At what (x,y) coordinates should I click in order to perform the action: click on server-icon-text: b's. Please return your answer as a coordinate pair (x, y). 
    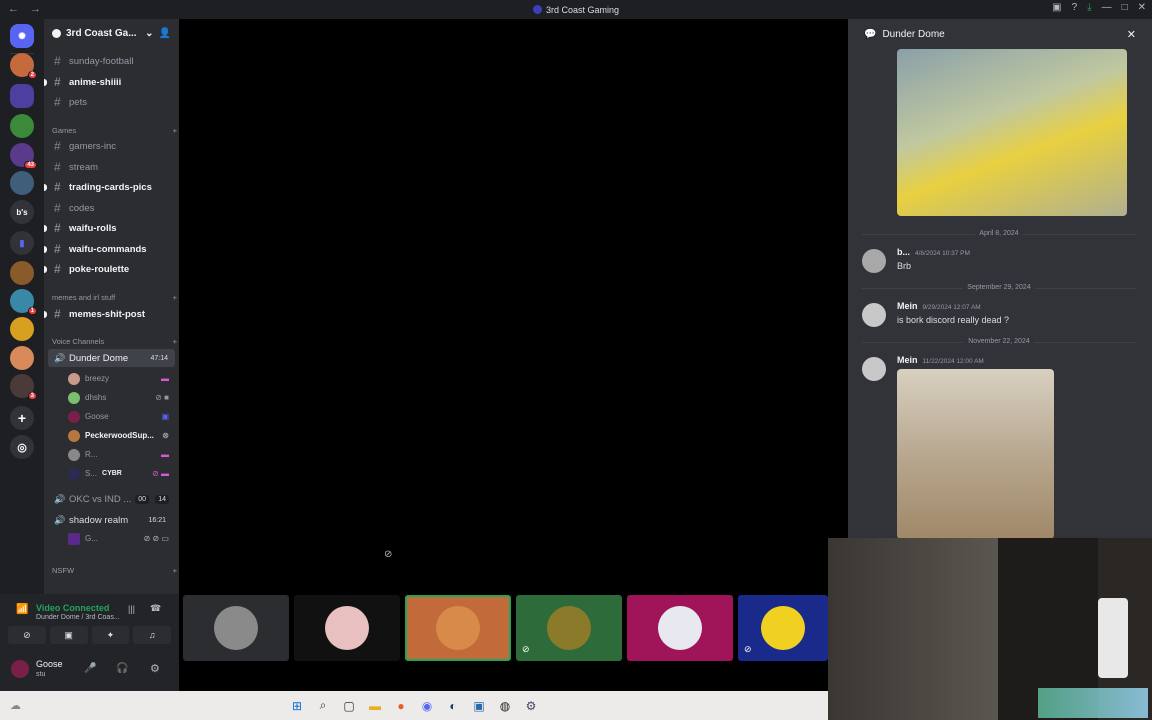
    Looking at the image, I should click on (22, 212).